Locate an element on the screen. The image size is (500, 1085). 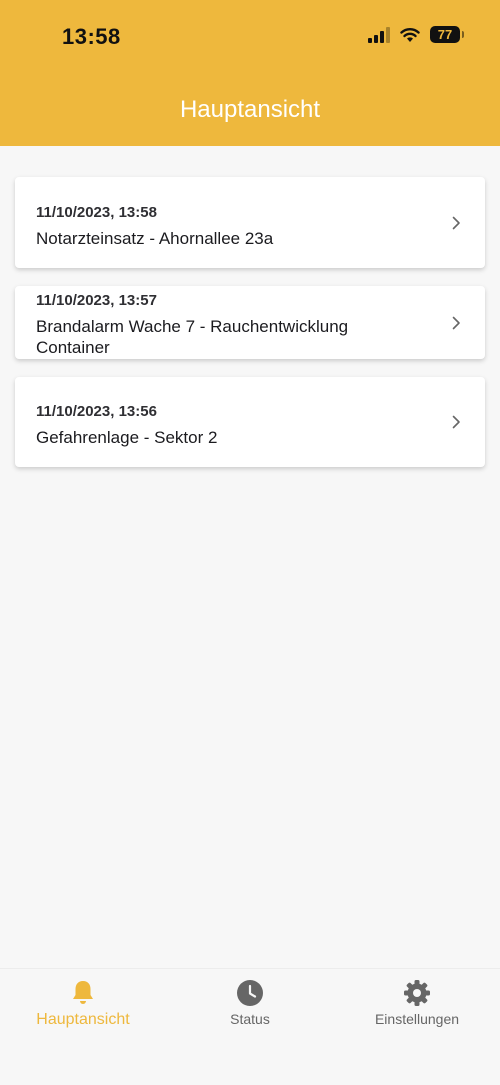
tab-hauptansicht: Hauptansicht is located at coordinates (83, 1004).